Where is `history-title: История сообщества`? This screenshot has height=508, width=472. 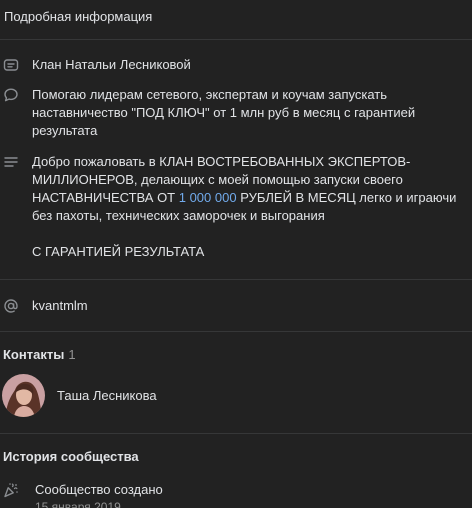
history-title: История сообщества is located at coordinates (71, 456).